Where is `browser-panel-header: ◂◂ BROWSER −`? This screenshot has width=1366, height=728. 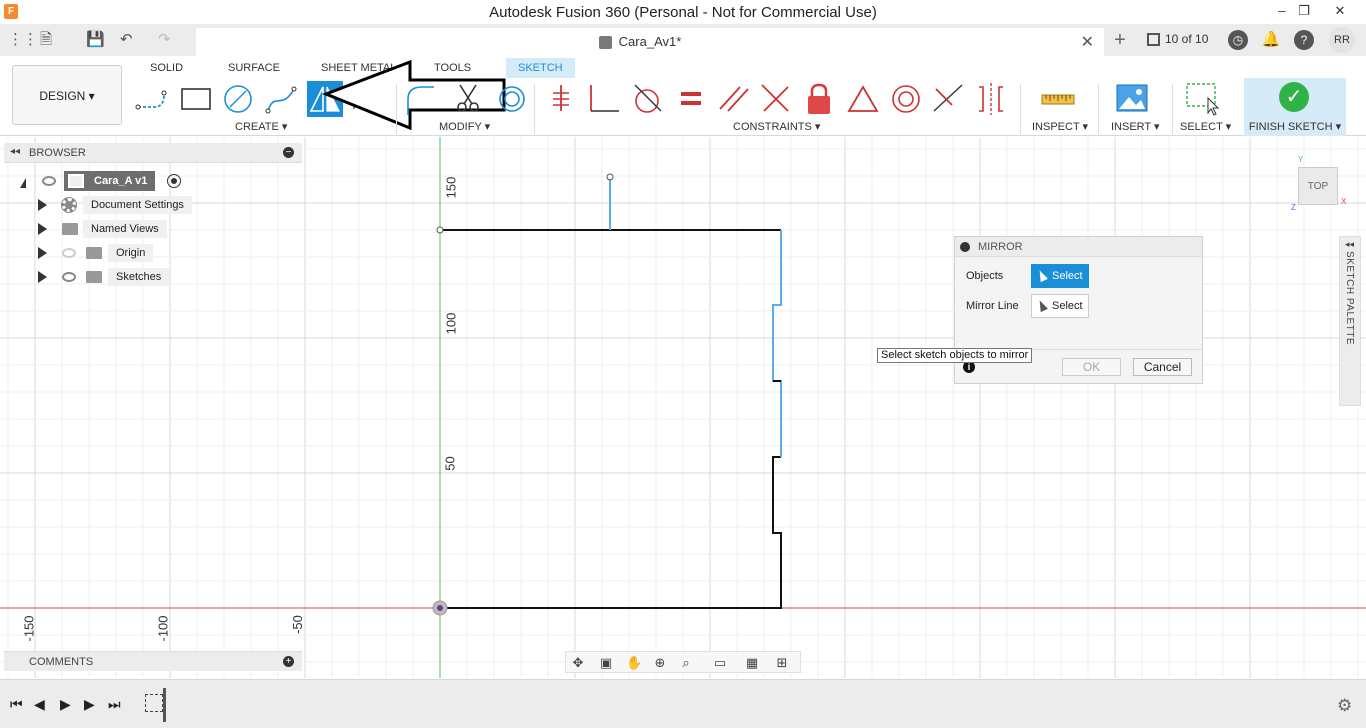
browser-panel-header: ◂◂ BROWSER − is located at coordinates (153, 153).